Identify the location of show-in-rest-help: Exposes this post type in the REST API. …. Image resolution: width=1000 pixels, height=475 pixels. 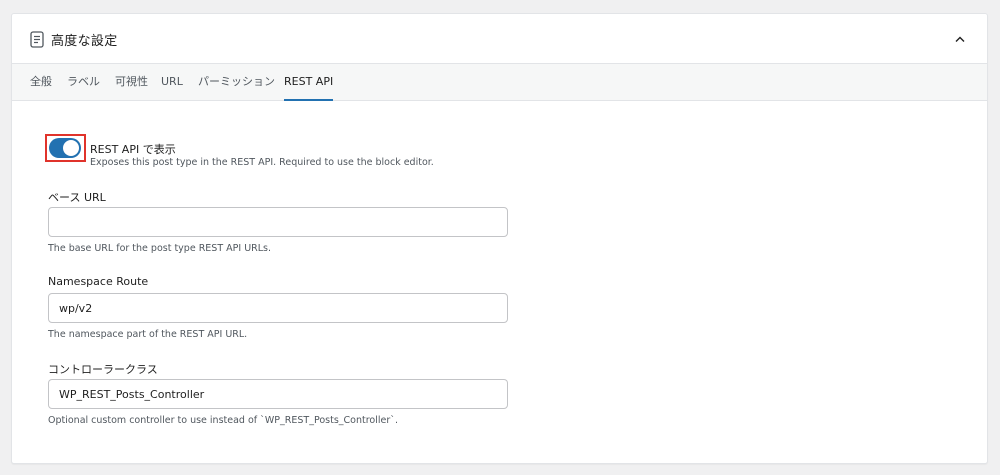
(262, 162).